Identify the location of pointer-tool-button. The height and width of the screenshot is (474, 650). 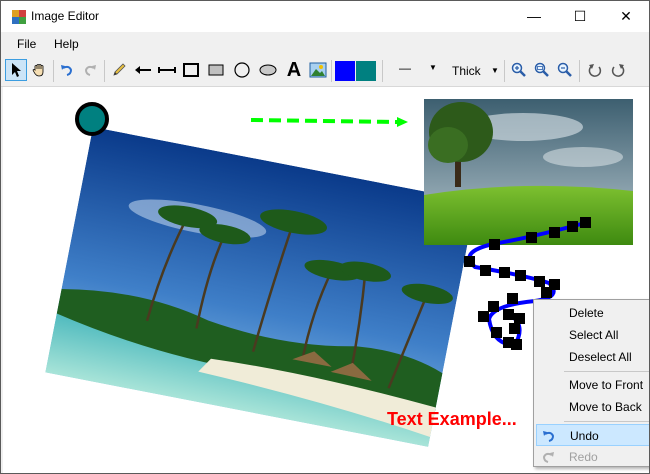
(16, 70).